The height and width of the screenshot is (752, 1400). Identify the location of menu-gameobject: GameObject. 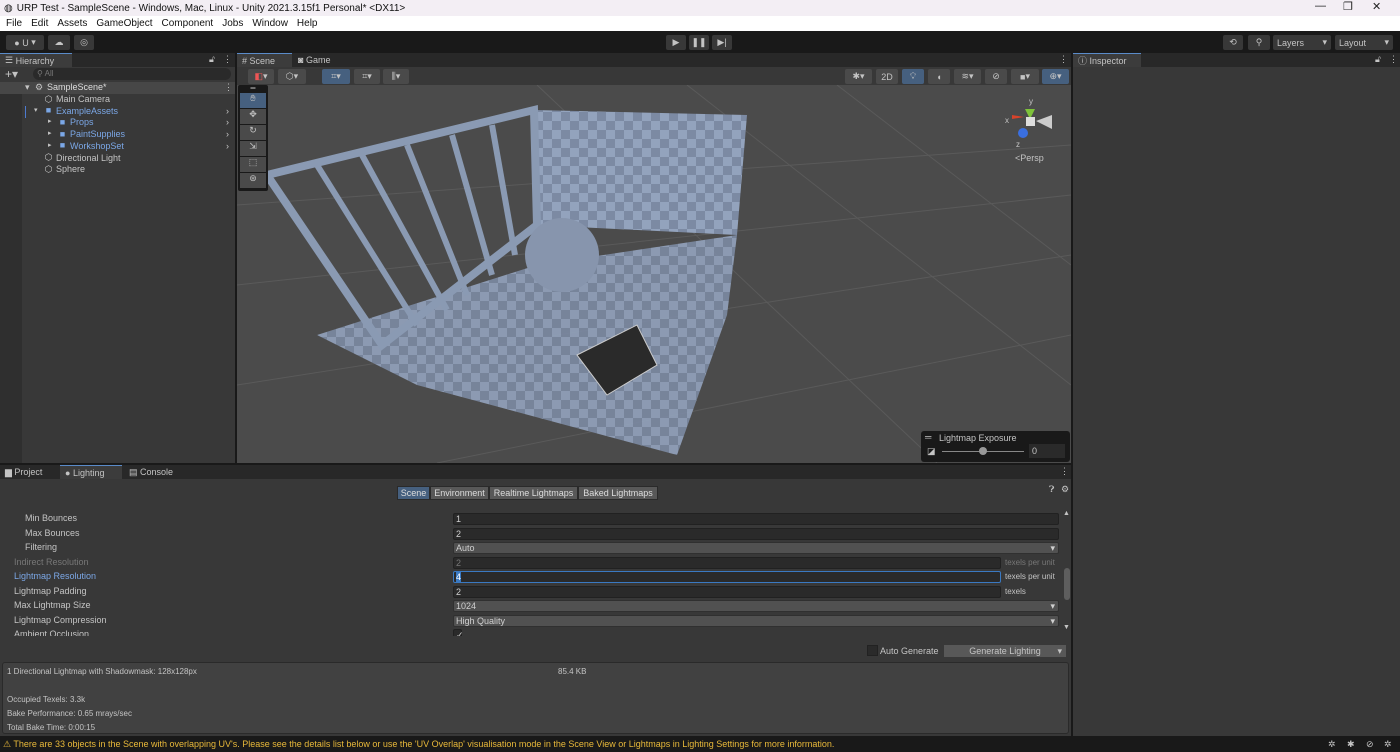
(124, 23).